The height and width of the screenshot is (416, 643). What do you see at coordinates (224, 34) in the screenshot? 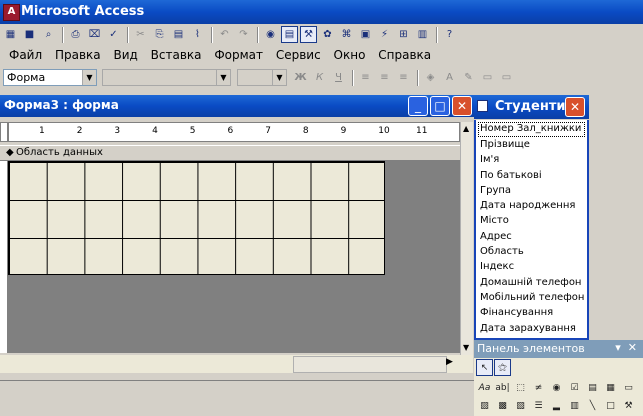
I see `undo-icon: ↶` at bounding box center [224, 34].